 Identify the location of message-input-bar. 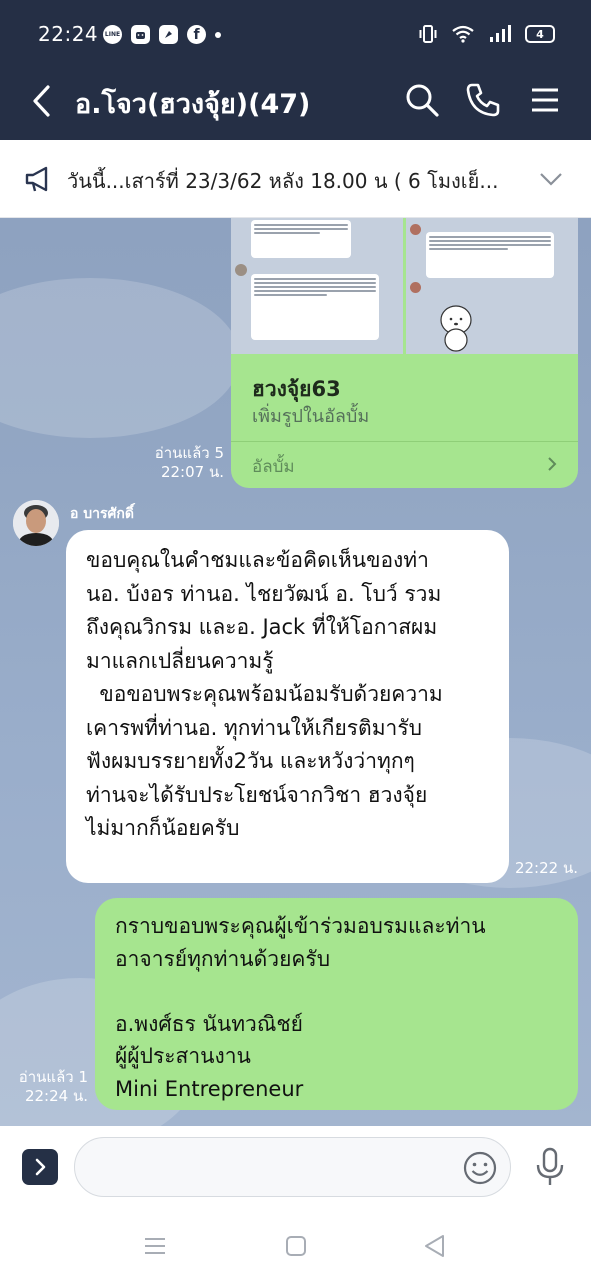
(295, 1169).